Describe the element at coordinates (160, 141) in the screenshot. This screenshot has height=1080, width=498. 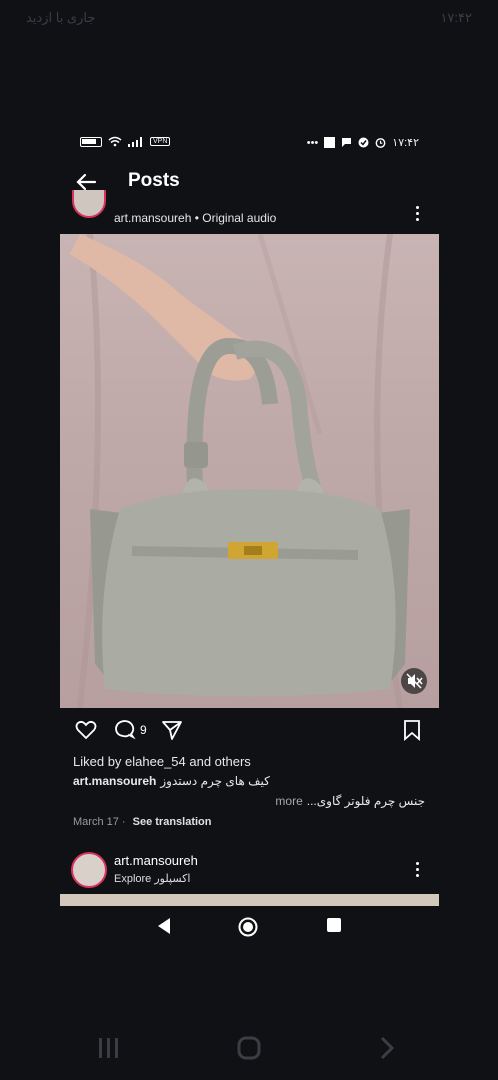
I see `vpn-badge: VPN` at that location.